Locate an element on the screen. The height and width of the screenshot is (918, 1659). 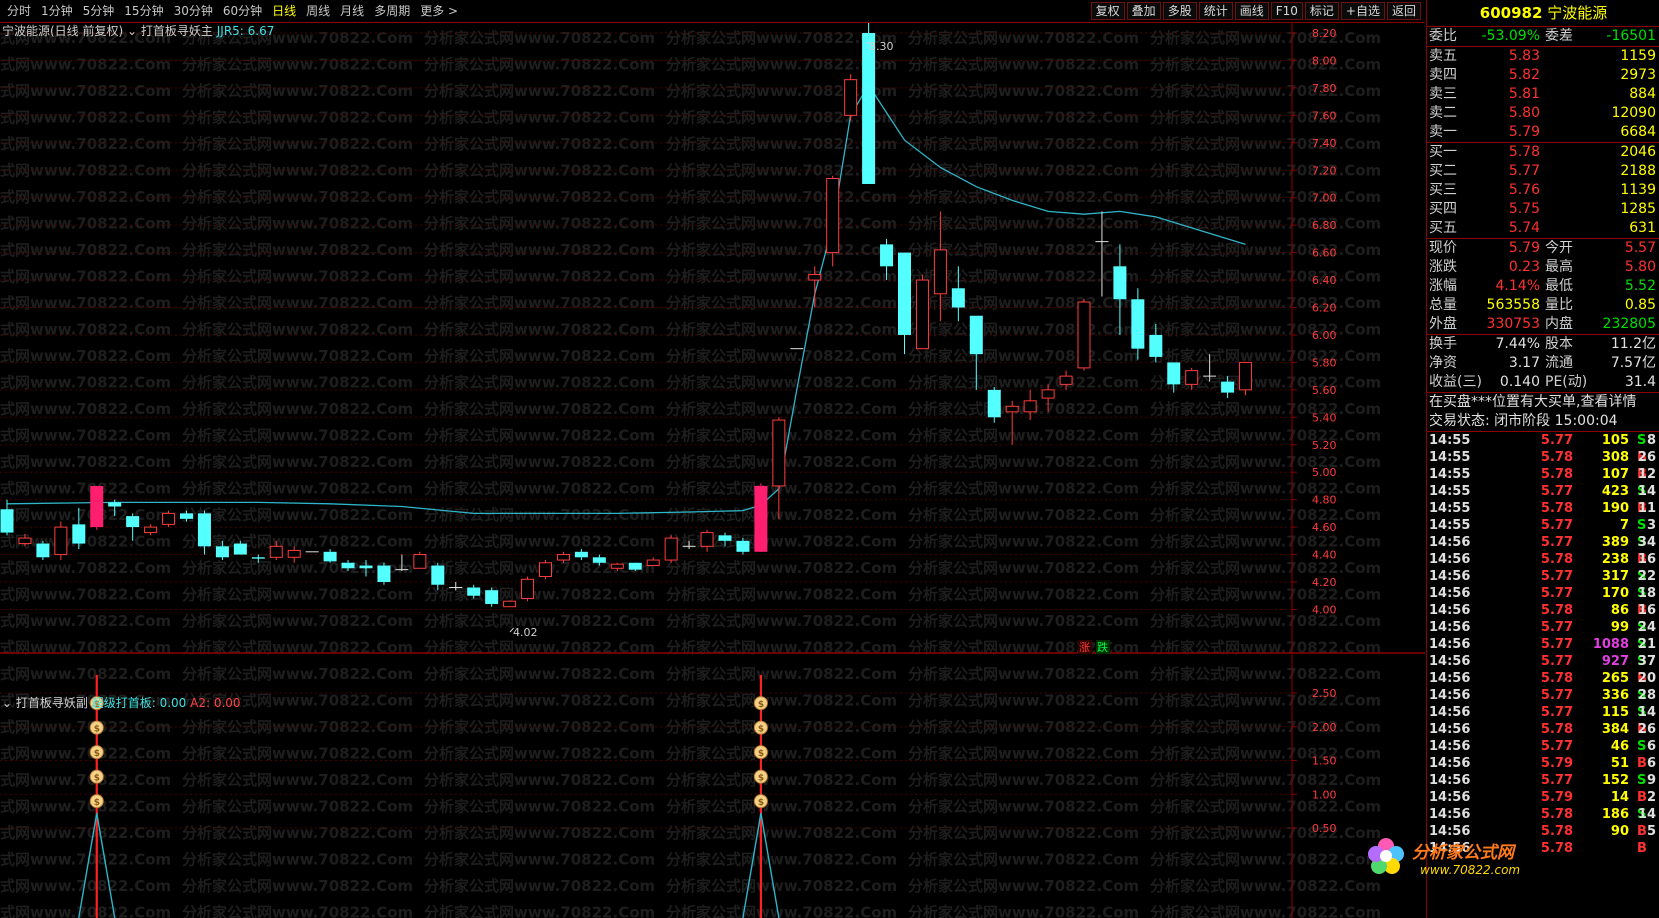
tab-more: 更多 > is located at coordinates (439, 11).